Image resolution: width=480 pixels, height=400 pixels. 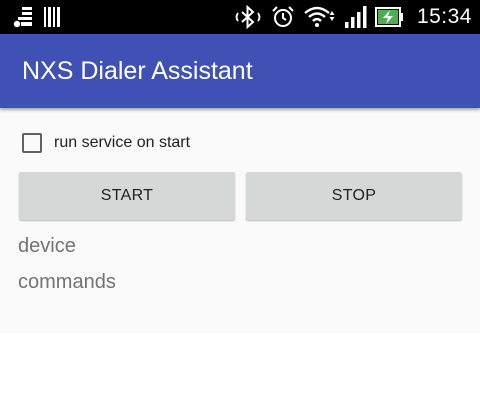 I want to click on clock: 15:34, so click(x=444, y=16).